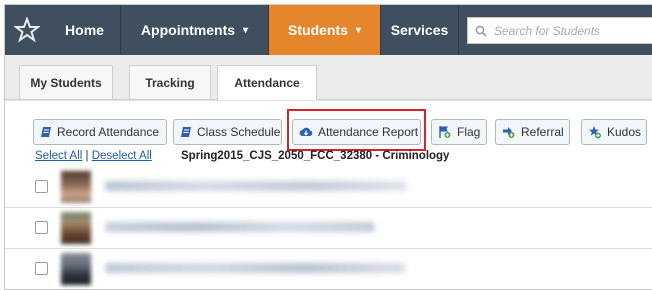 This screenshot has width=652, height=290. Describe the element at coordinates (445, 132) in the screenshot. I see `flag-plus-icon` at that location.